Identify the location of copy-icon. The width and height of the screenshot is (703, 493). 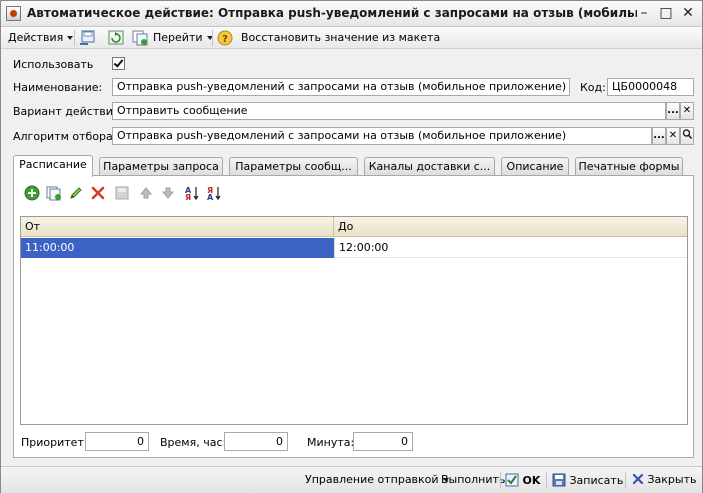
(140, 38).